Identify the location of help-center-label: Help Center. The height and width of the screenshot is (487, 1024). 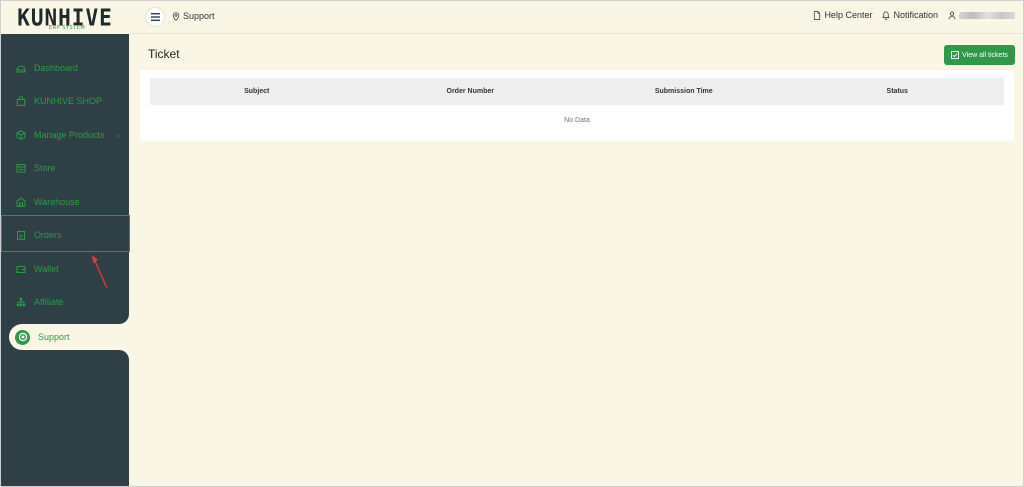
(848, 15).